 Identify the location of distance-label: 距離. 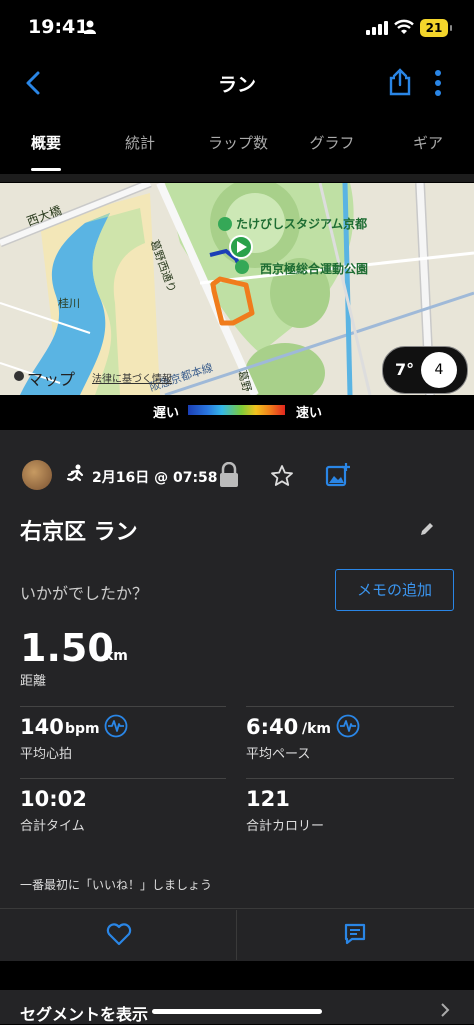
(33, 681).